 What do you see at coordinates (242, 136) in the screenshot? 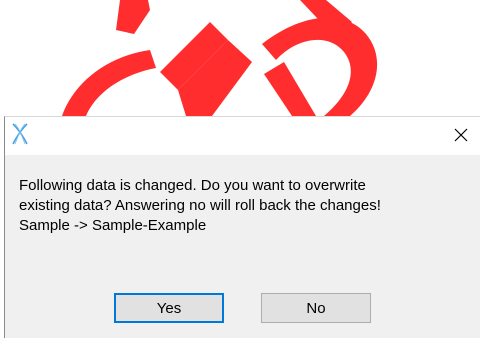
I see `dialog-titlebar` at bounding box center [242, 136].